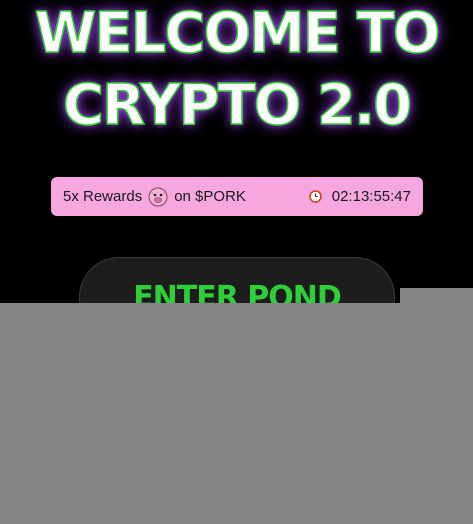 The image size is (473, 524). What do you see at coordinates (103, 196) in the screenshot?
I see `rewards-text: 5x Rewards` at bounding box center [103, 196].